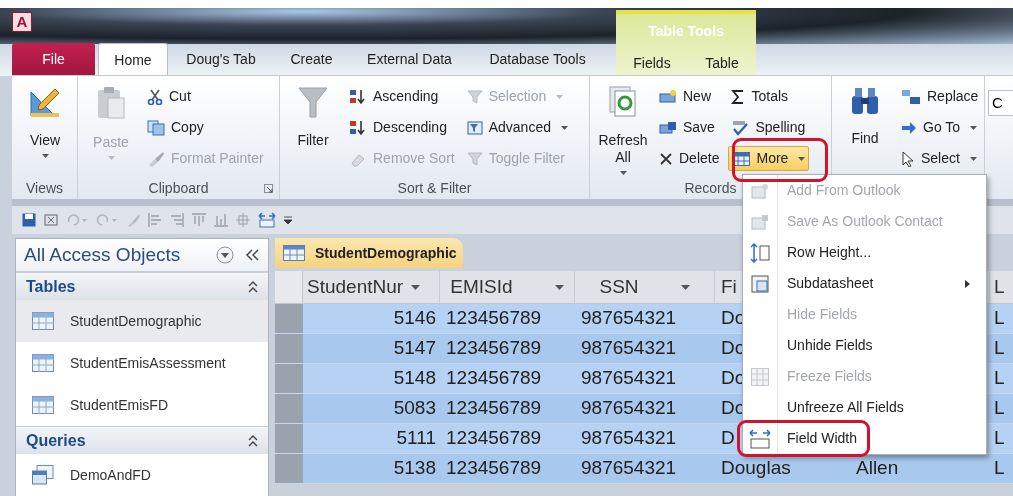 The height and width of the screenshot is (496, 1013). What do you see at coordinates (623, 129) in the screenshot?
I see `ribbon-button: Refresh All` at bounding box center [623, 129].